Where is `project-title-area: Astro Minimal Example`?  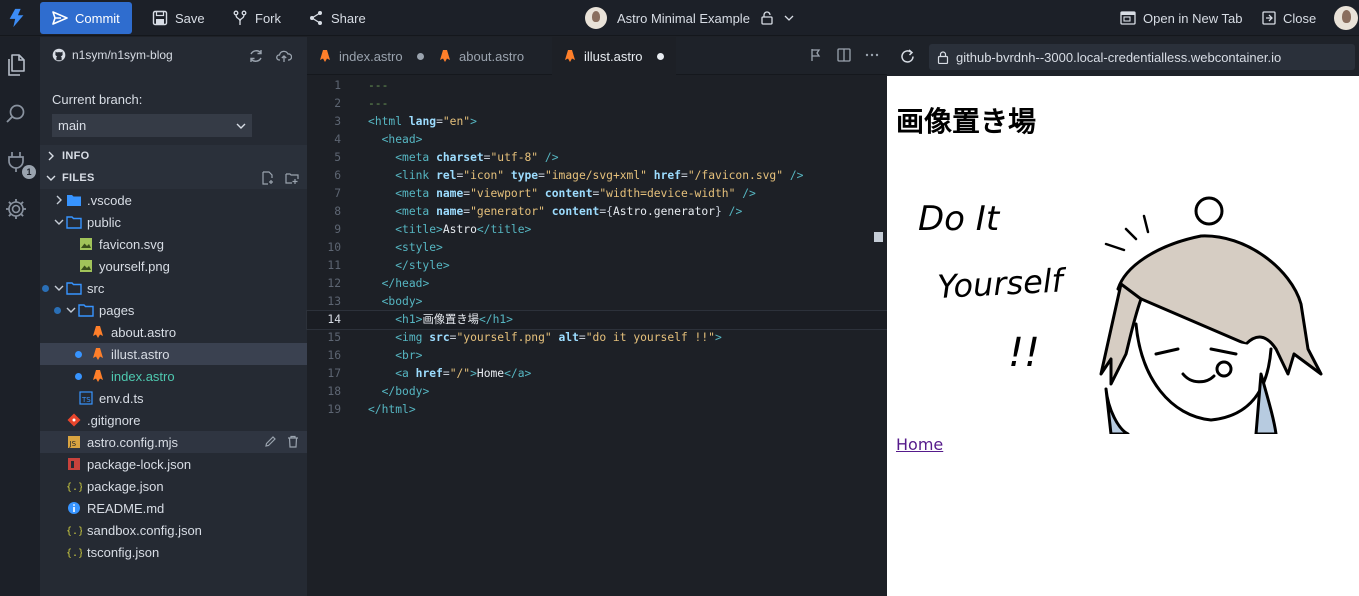 project-title-area: Astro Minimal Example is located at coordinates (689, 18).